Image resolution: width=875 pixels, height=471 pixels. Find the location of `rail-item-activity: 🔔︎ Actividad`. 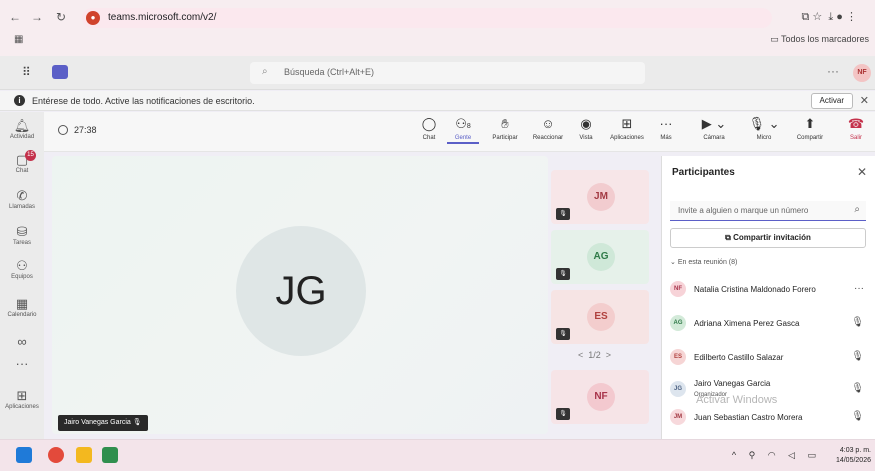

rail-item-activity: 🔔︎ Actividad is located at coordinates (22, 129).